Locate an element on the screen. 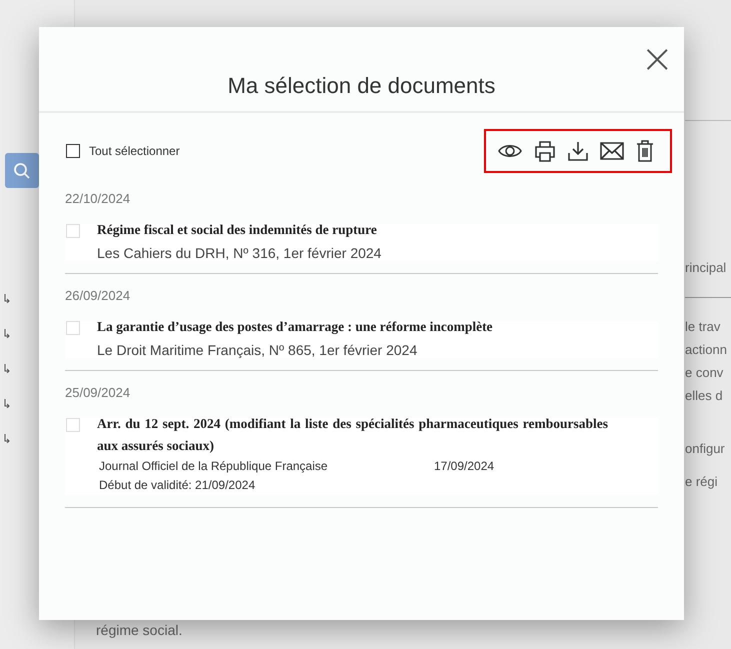 The image size is (731, 649). select-all-checkbox: Tout sélectionner is located at coordinates (122, 151).